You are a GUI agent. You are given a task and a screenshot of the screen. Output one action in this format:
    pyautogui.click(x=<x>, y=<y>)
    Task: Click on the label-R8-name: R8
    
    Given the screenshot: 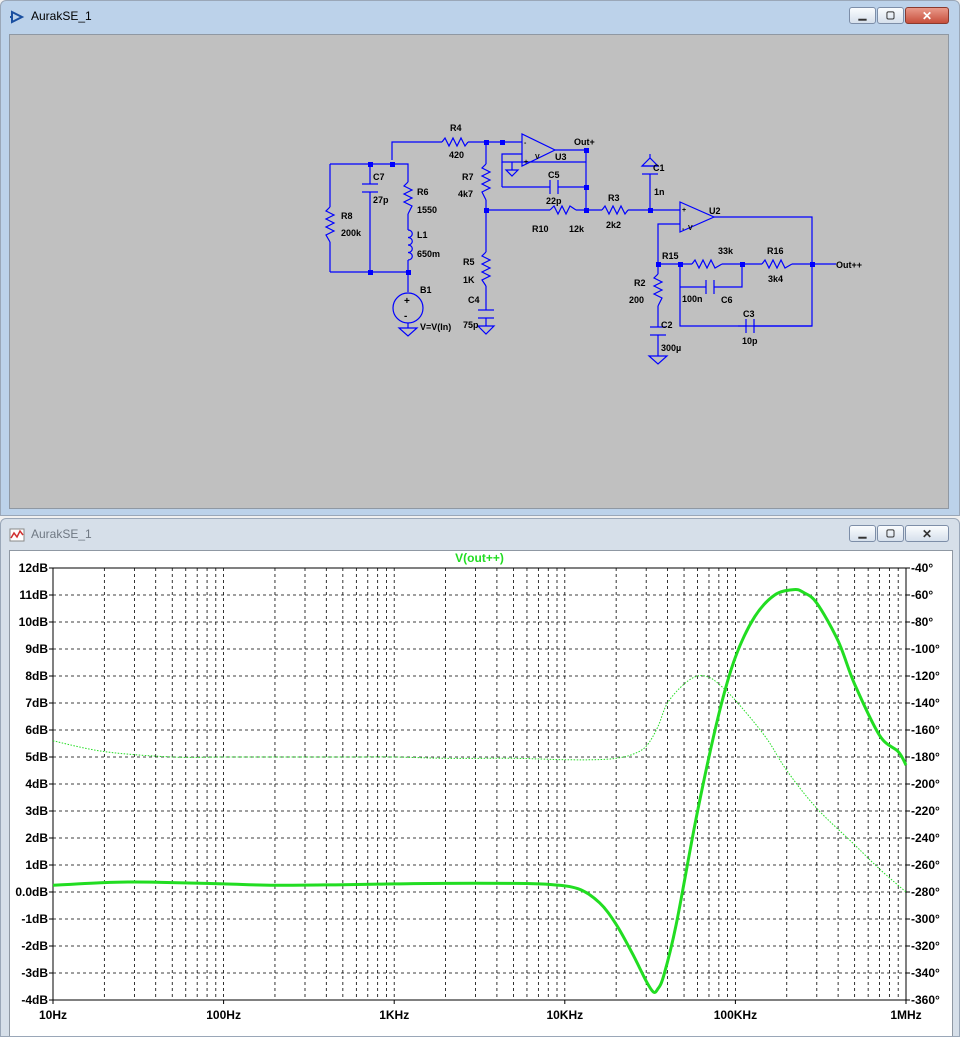 What is the action you would take?
    pyautogui.click(x=347, y=216)
    